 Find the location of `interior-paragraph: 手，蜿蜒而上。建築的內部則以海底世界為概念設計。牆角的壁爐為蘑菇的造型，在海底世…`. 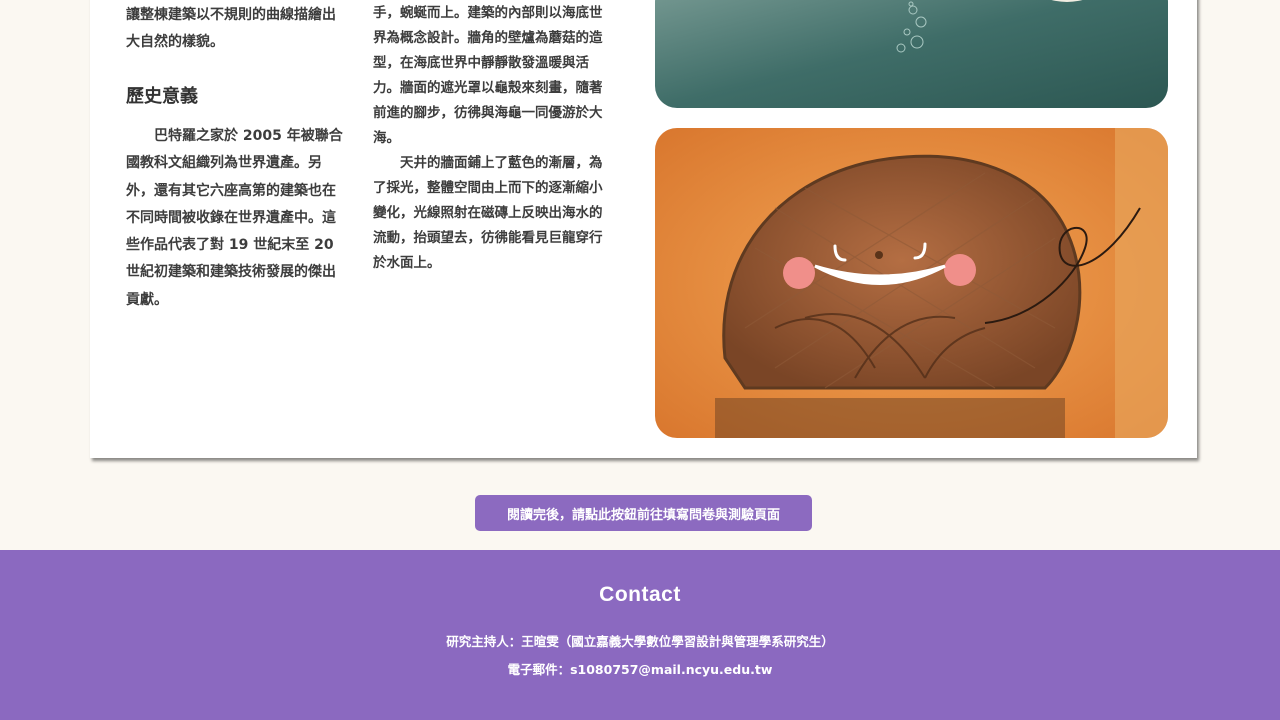

interior-paragraph: 手，蜿蜒而上。建築的內部則以海底世界為概念設計。牆角的壁爐為蘑菇的造型，在海底世… is located at coordinates (488, 75).